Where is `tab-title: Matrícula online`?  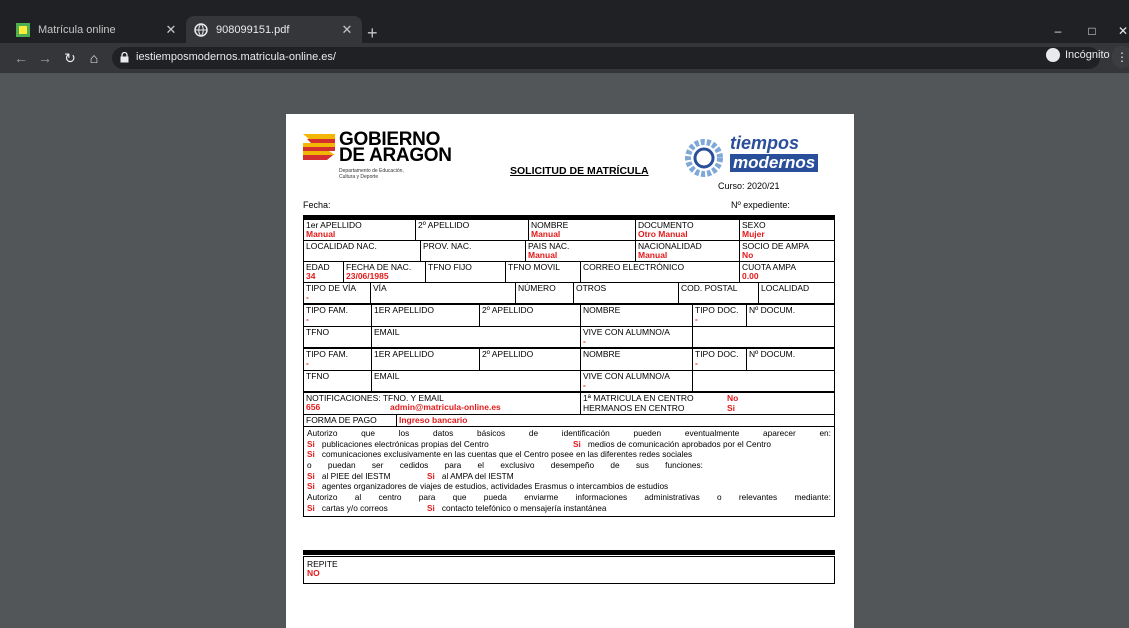 tab-title: Matrícula online is located at coordinates (77, 29).